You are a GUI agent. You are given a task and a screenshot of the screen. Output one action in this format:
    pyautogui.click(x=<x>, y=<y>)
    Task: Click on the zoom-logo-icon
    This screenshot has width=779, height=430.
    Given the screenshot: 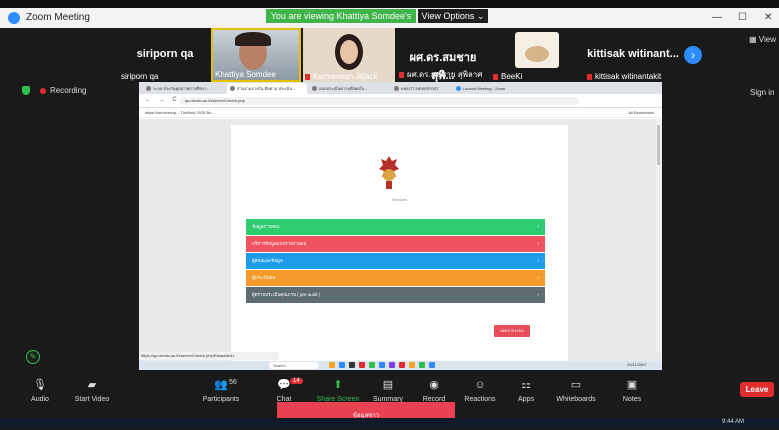 What is the action you would take?
    pyautogui.click(x=14, y=18)
    